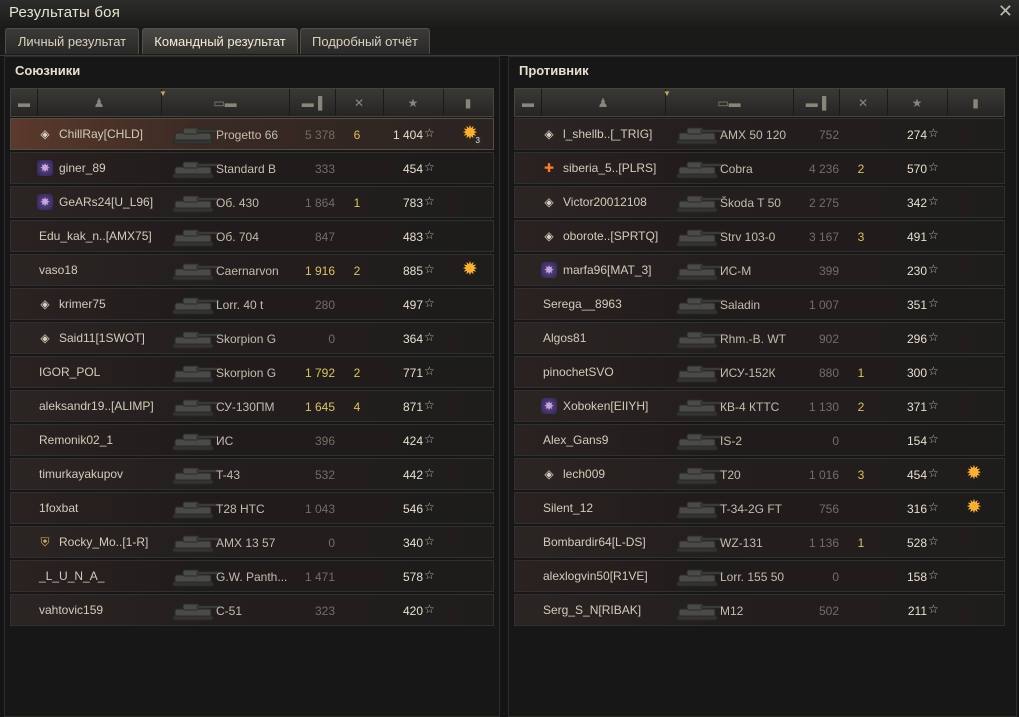  I want to click on tank-name: T20, so click(730, 475).